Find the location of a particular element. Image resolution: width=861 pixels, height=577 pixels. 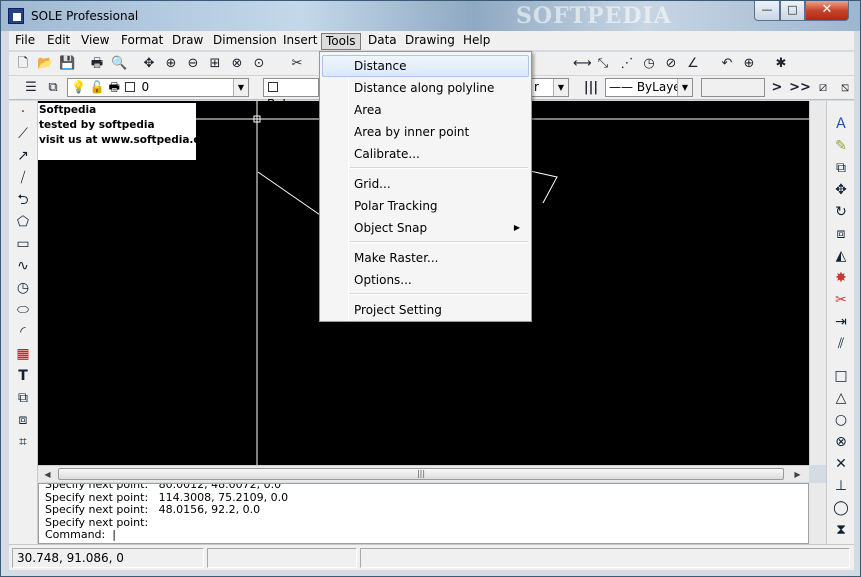

extend-icon: ⇥ is located at coordinates (841, 322).